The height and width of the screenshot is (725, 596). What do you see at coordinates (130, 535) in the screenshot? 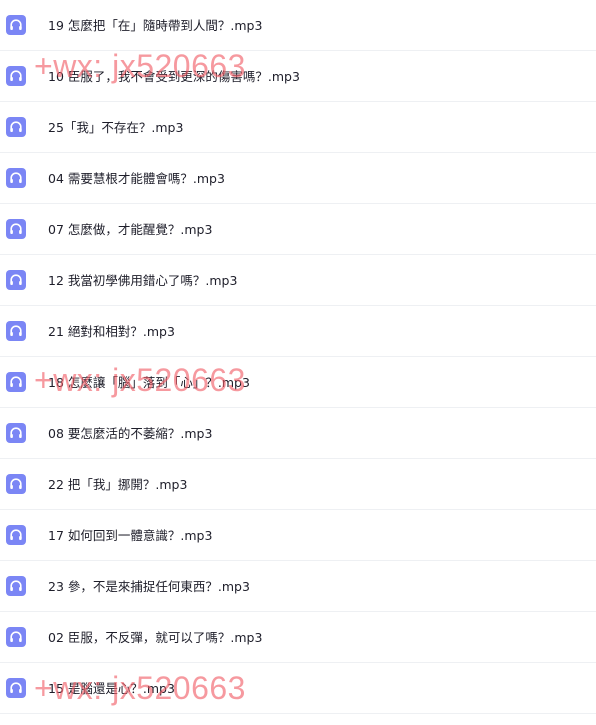
I see `file-name: 17 如何回到一體意識？.mp3` at bounding box center [130, 535].